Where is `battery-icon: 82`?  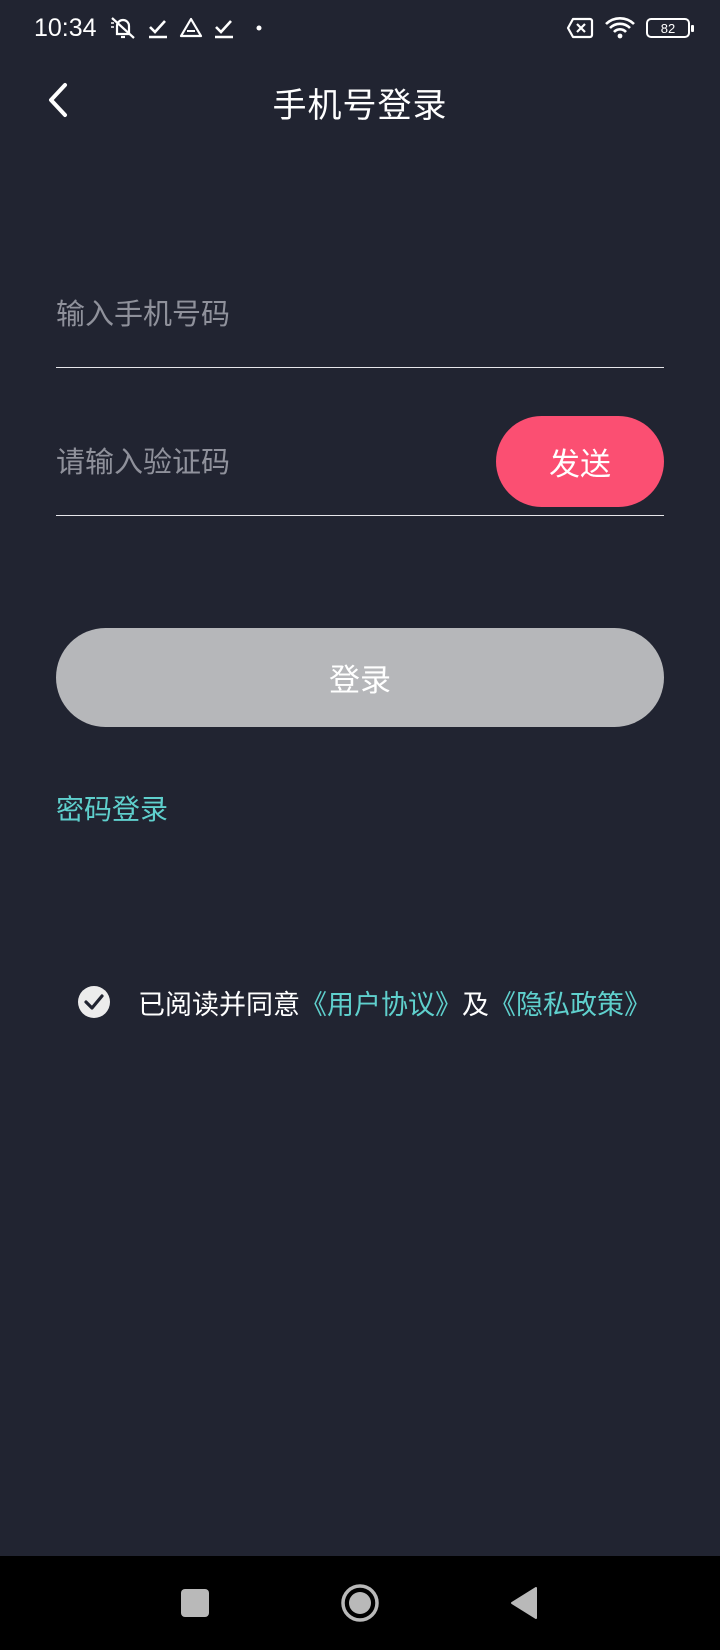 battery-icon: 82 is located at coordinates (670, 28).